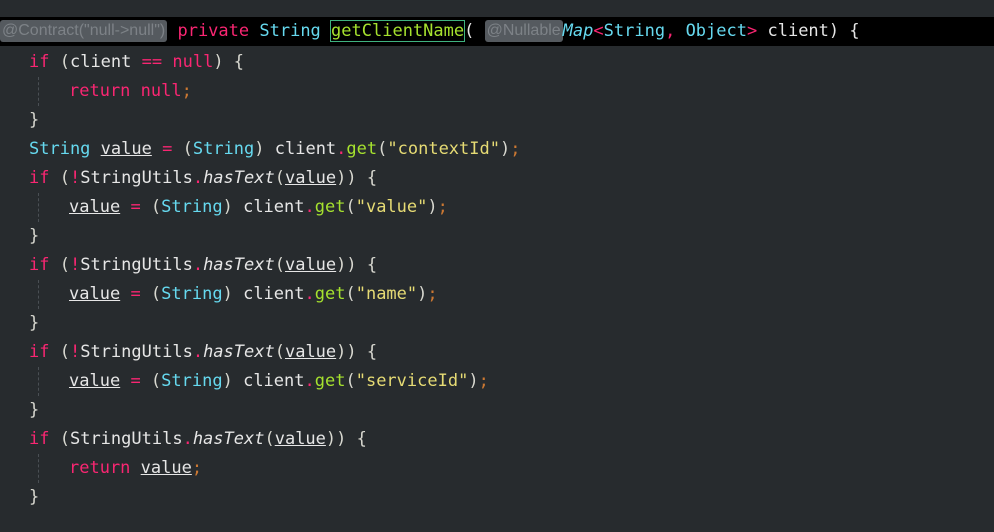  What do you see at coordinates (398, 31) in the screenshot?
I see `method-name: getClientName` at bounding box center [398, 31].